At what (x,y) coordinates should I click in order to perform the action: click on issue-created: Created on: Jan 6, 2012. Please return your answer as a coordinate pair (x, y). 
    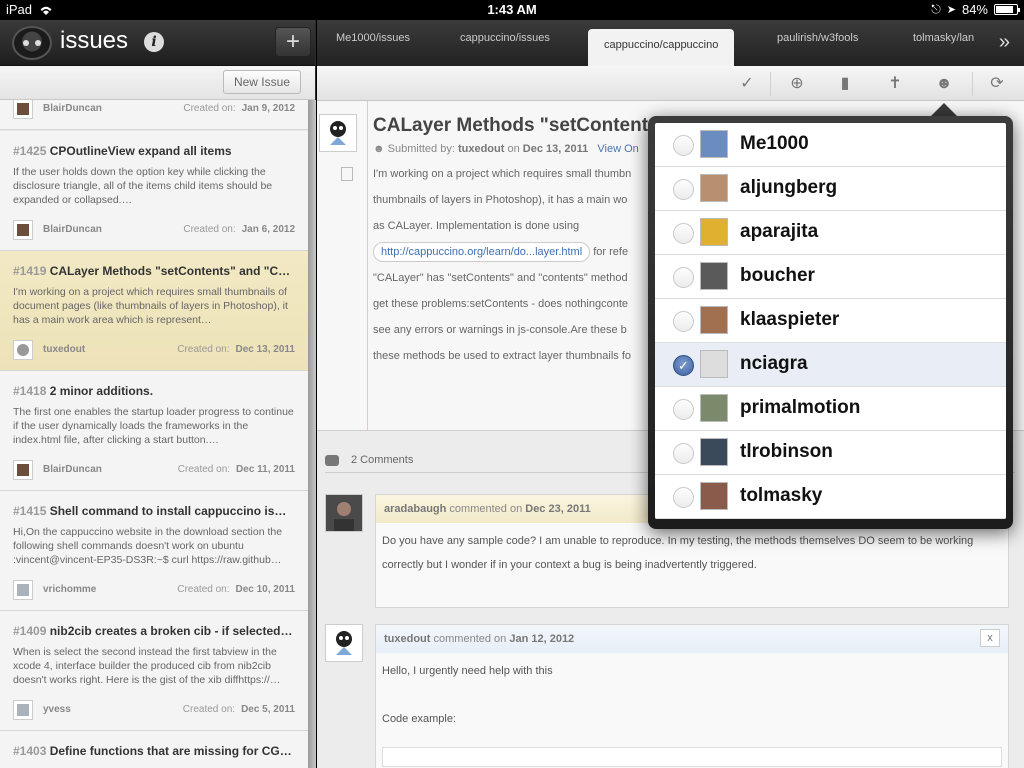
    Looking at the image, I should click on (239, 229).